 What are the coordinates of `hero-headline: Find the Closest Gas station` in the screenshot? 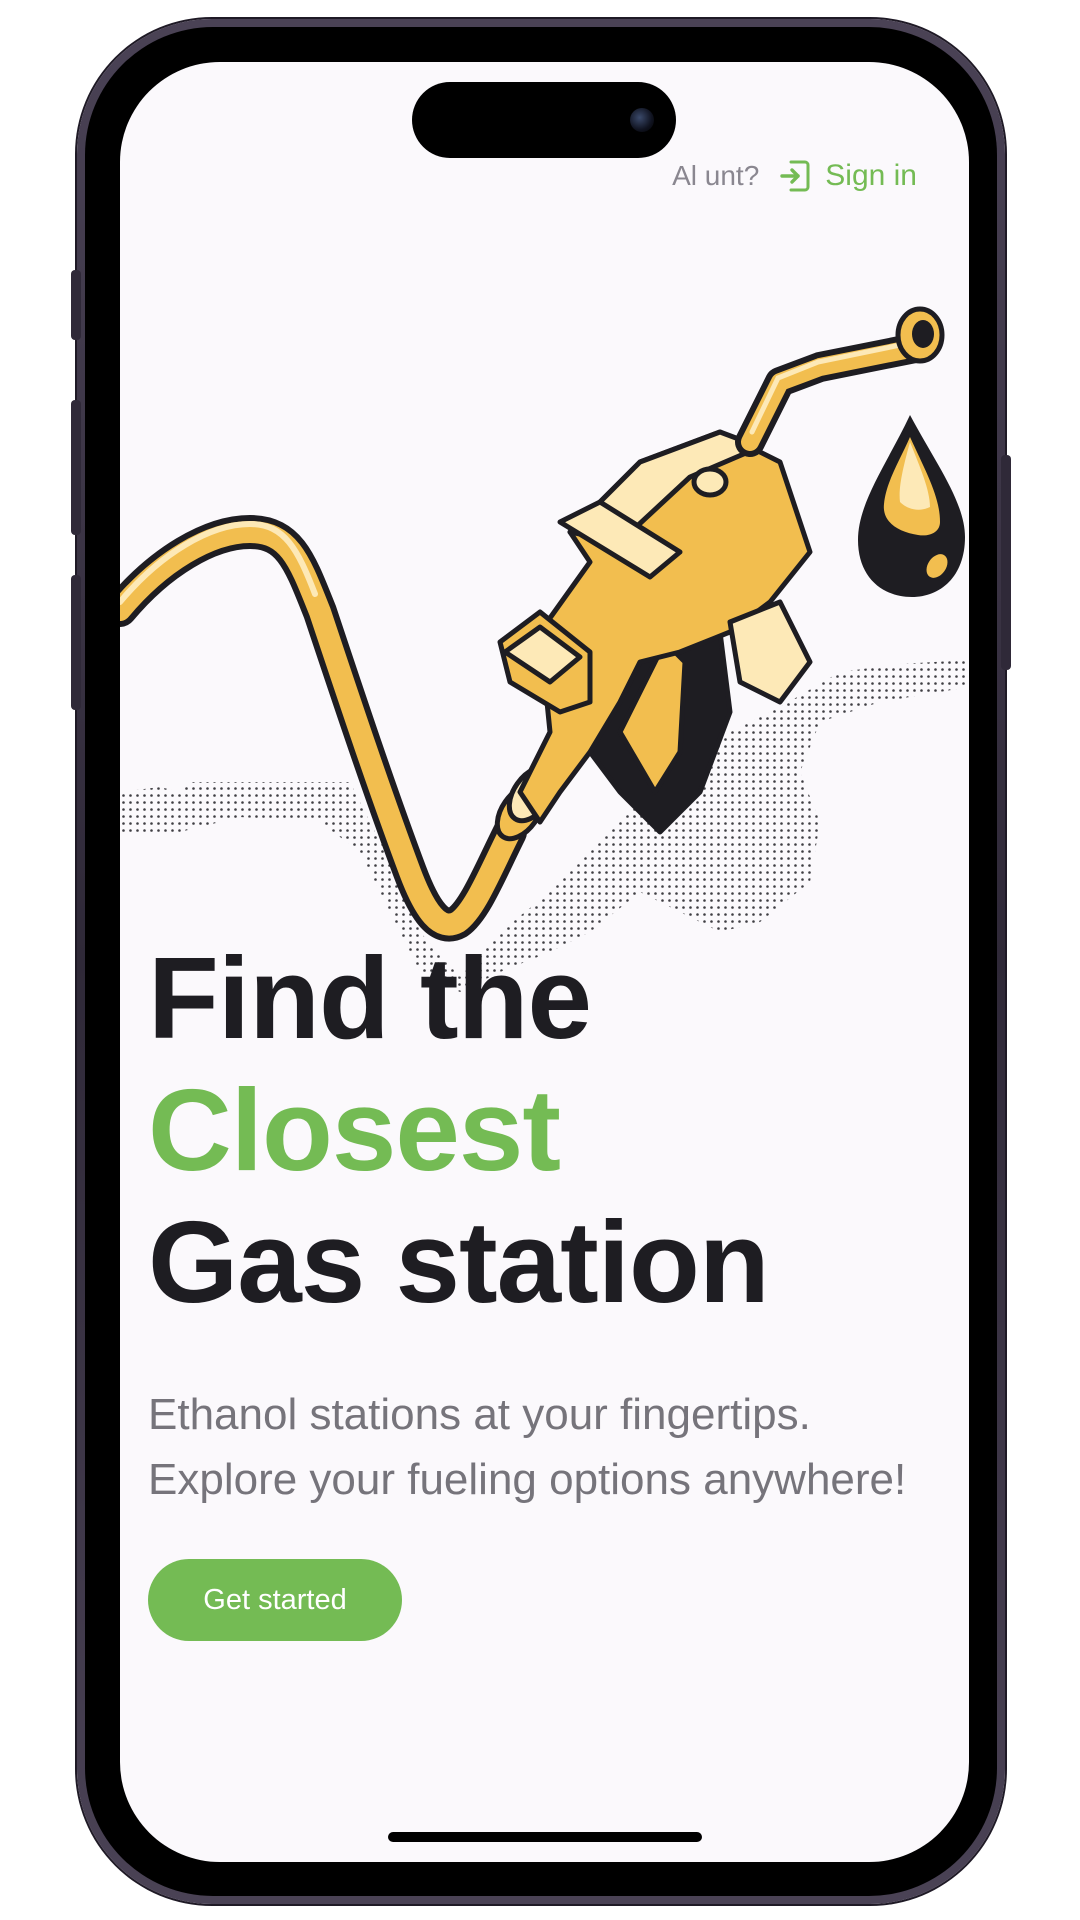 It's located at (459, 1130).